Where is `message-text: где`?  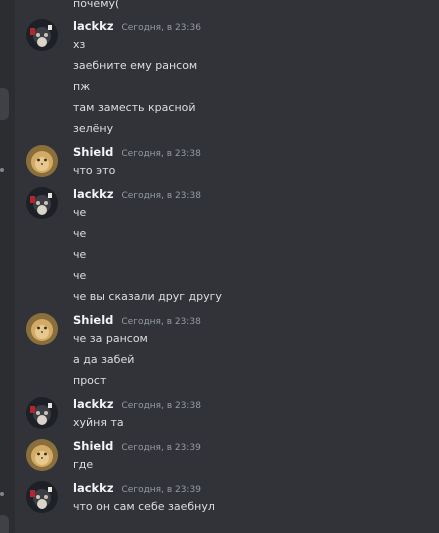
message-text: где is located at coordinates (83, 464).